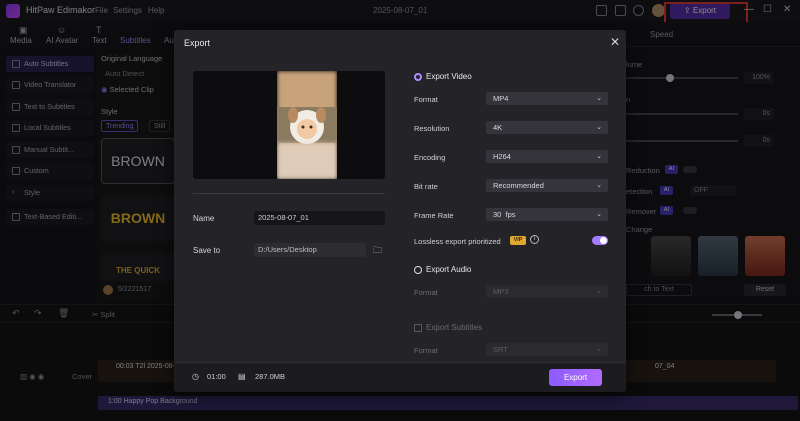 The height and width of the screenshot is (421, 800). I want to click on dialog-title: Export, so click(197, 43).